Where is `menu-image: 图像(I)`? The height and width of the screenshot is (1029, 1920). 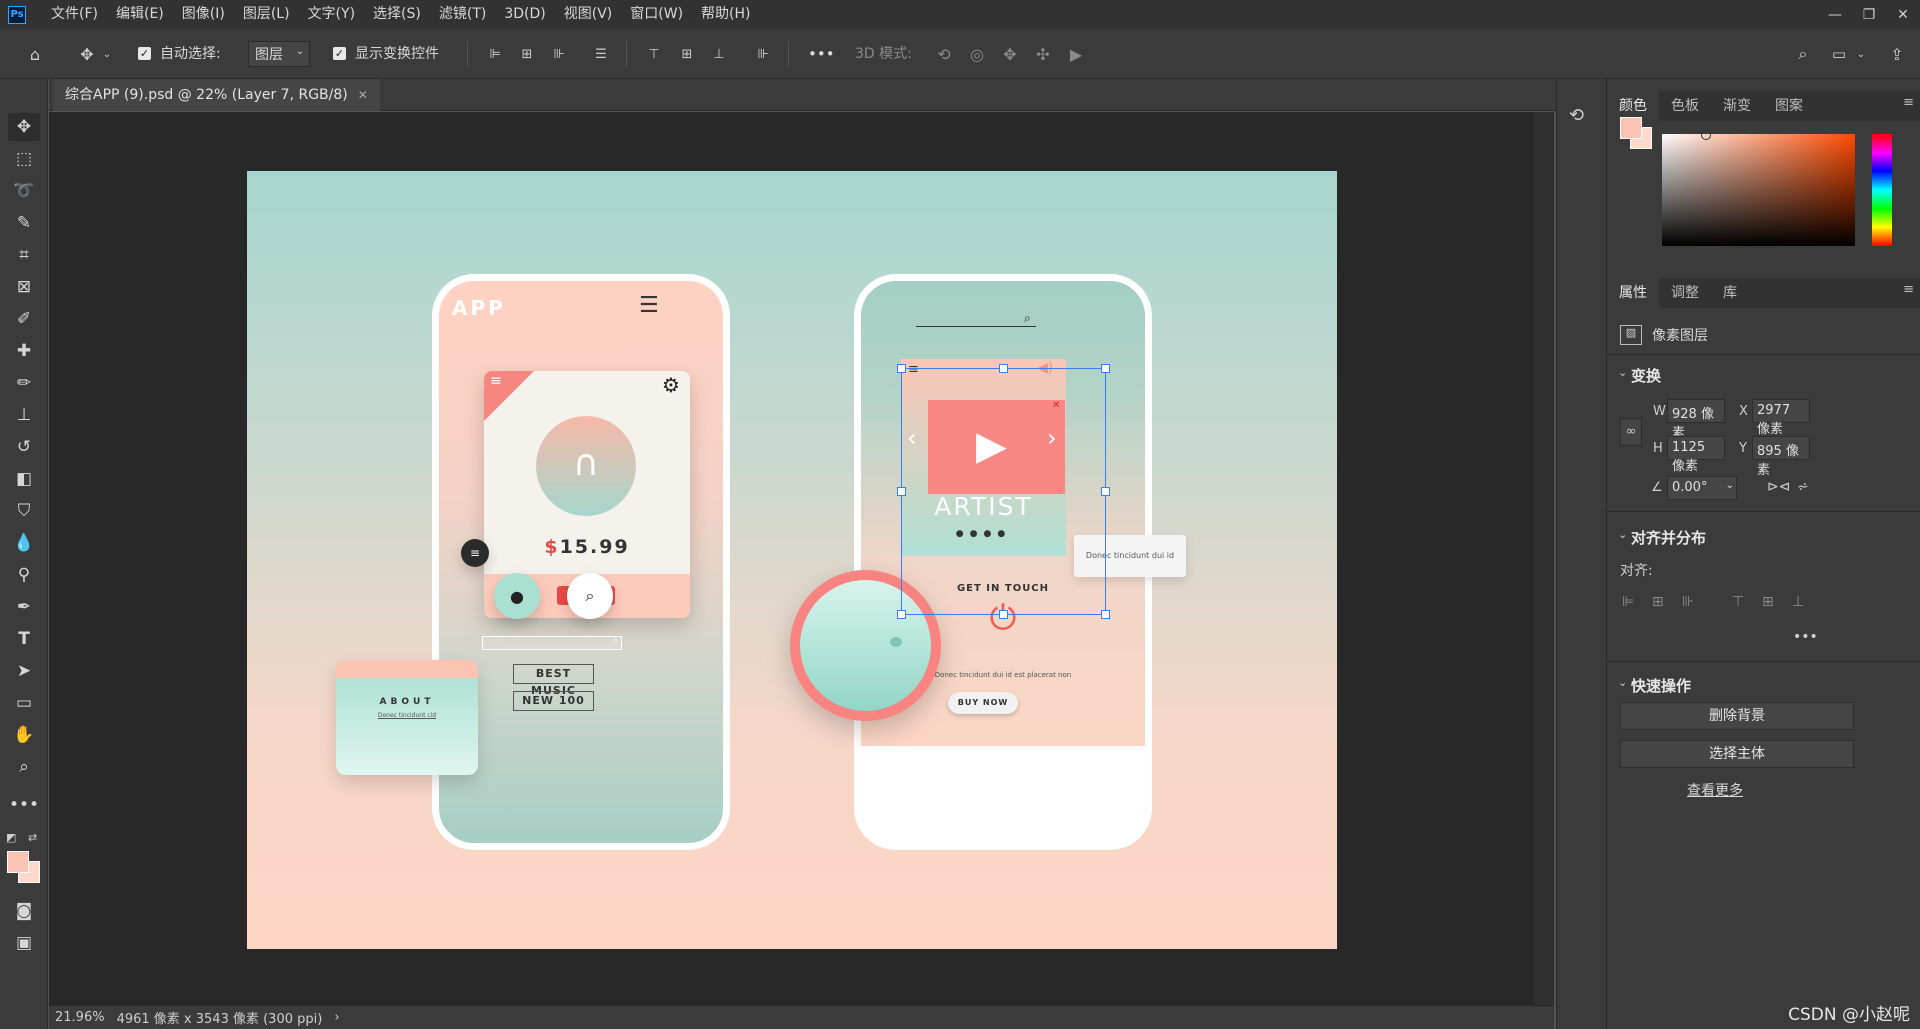
menu-image: 图像(I) is located at coordinates (203, 14).